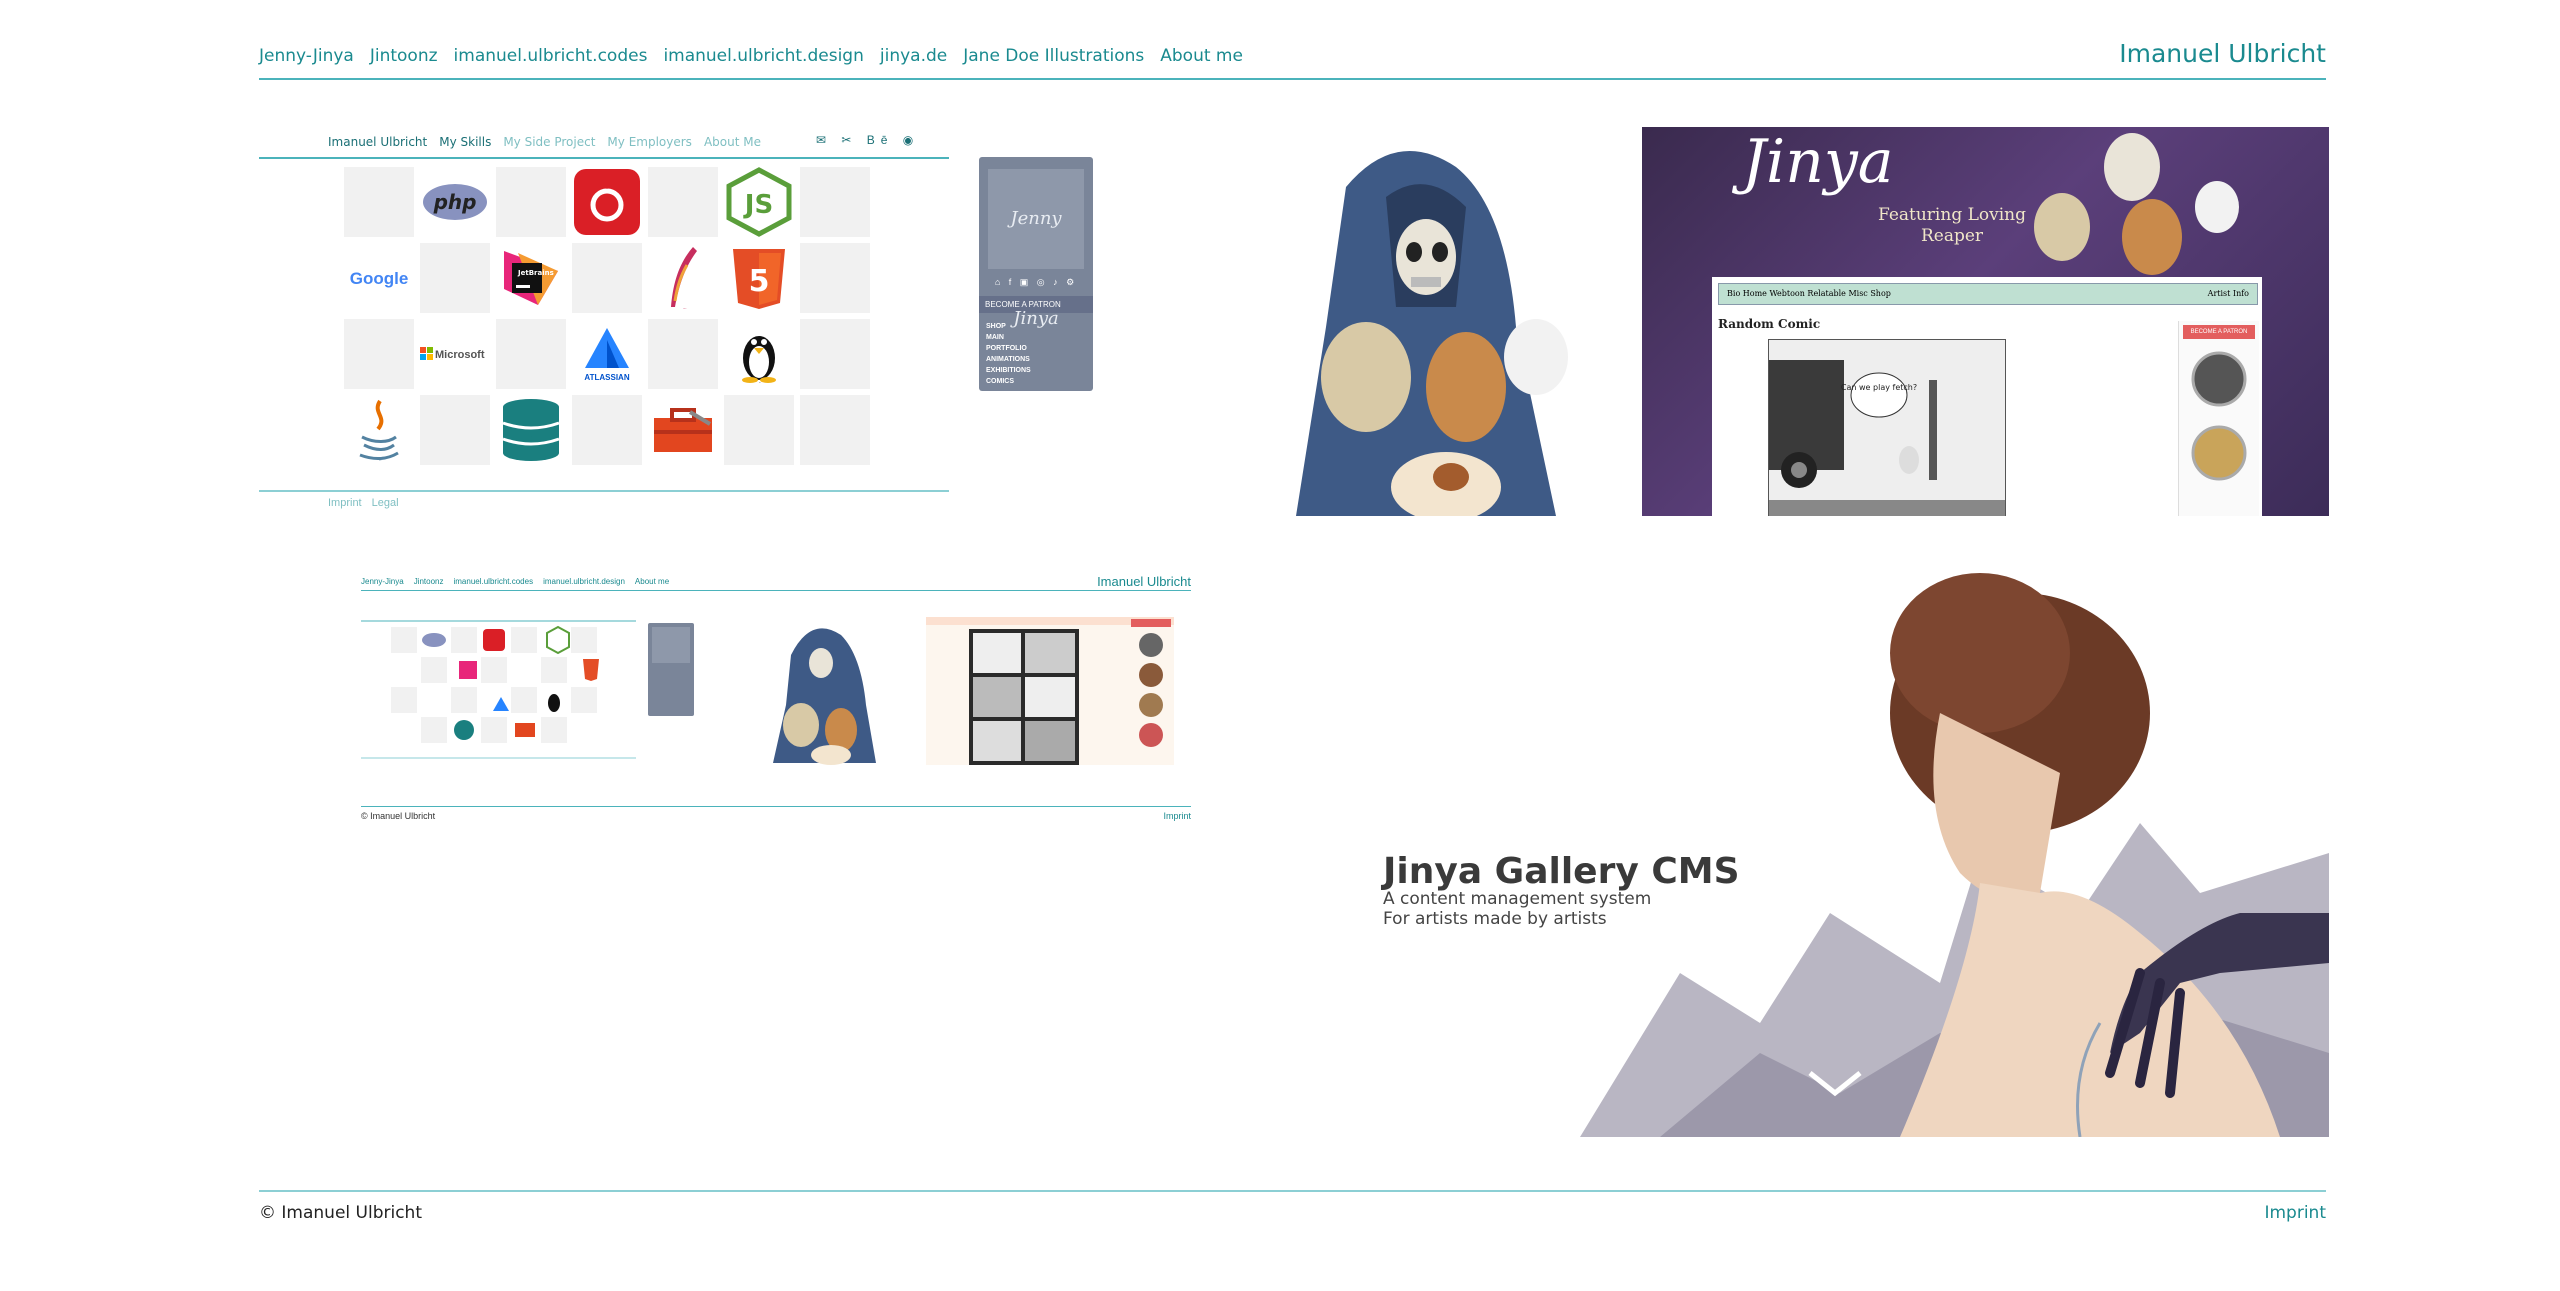 Image resolution: width=2560 pixels, height=1291 pixels. What do you see at coordinates (379, 430) in the screenshot?
I see `java-icon: Java` at bounding box center [379, 430].